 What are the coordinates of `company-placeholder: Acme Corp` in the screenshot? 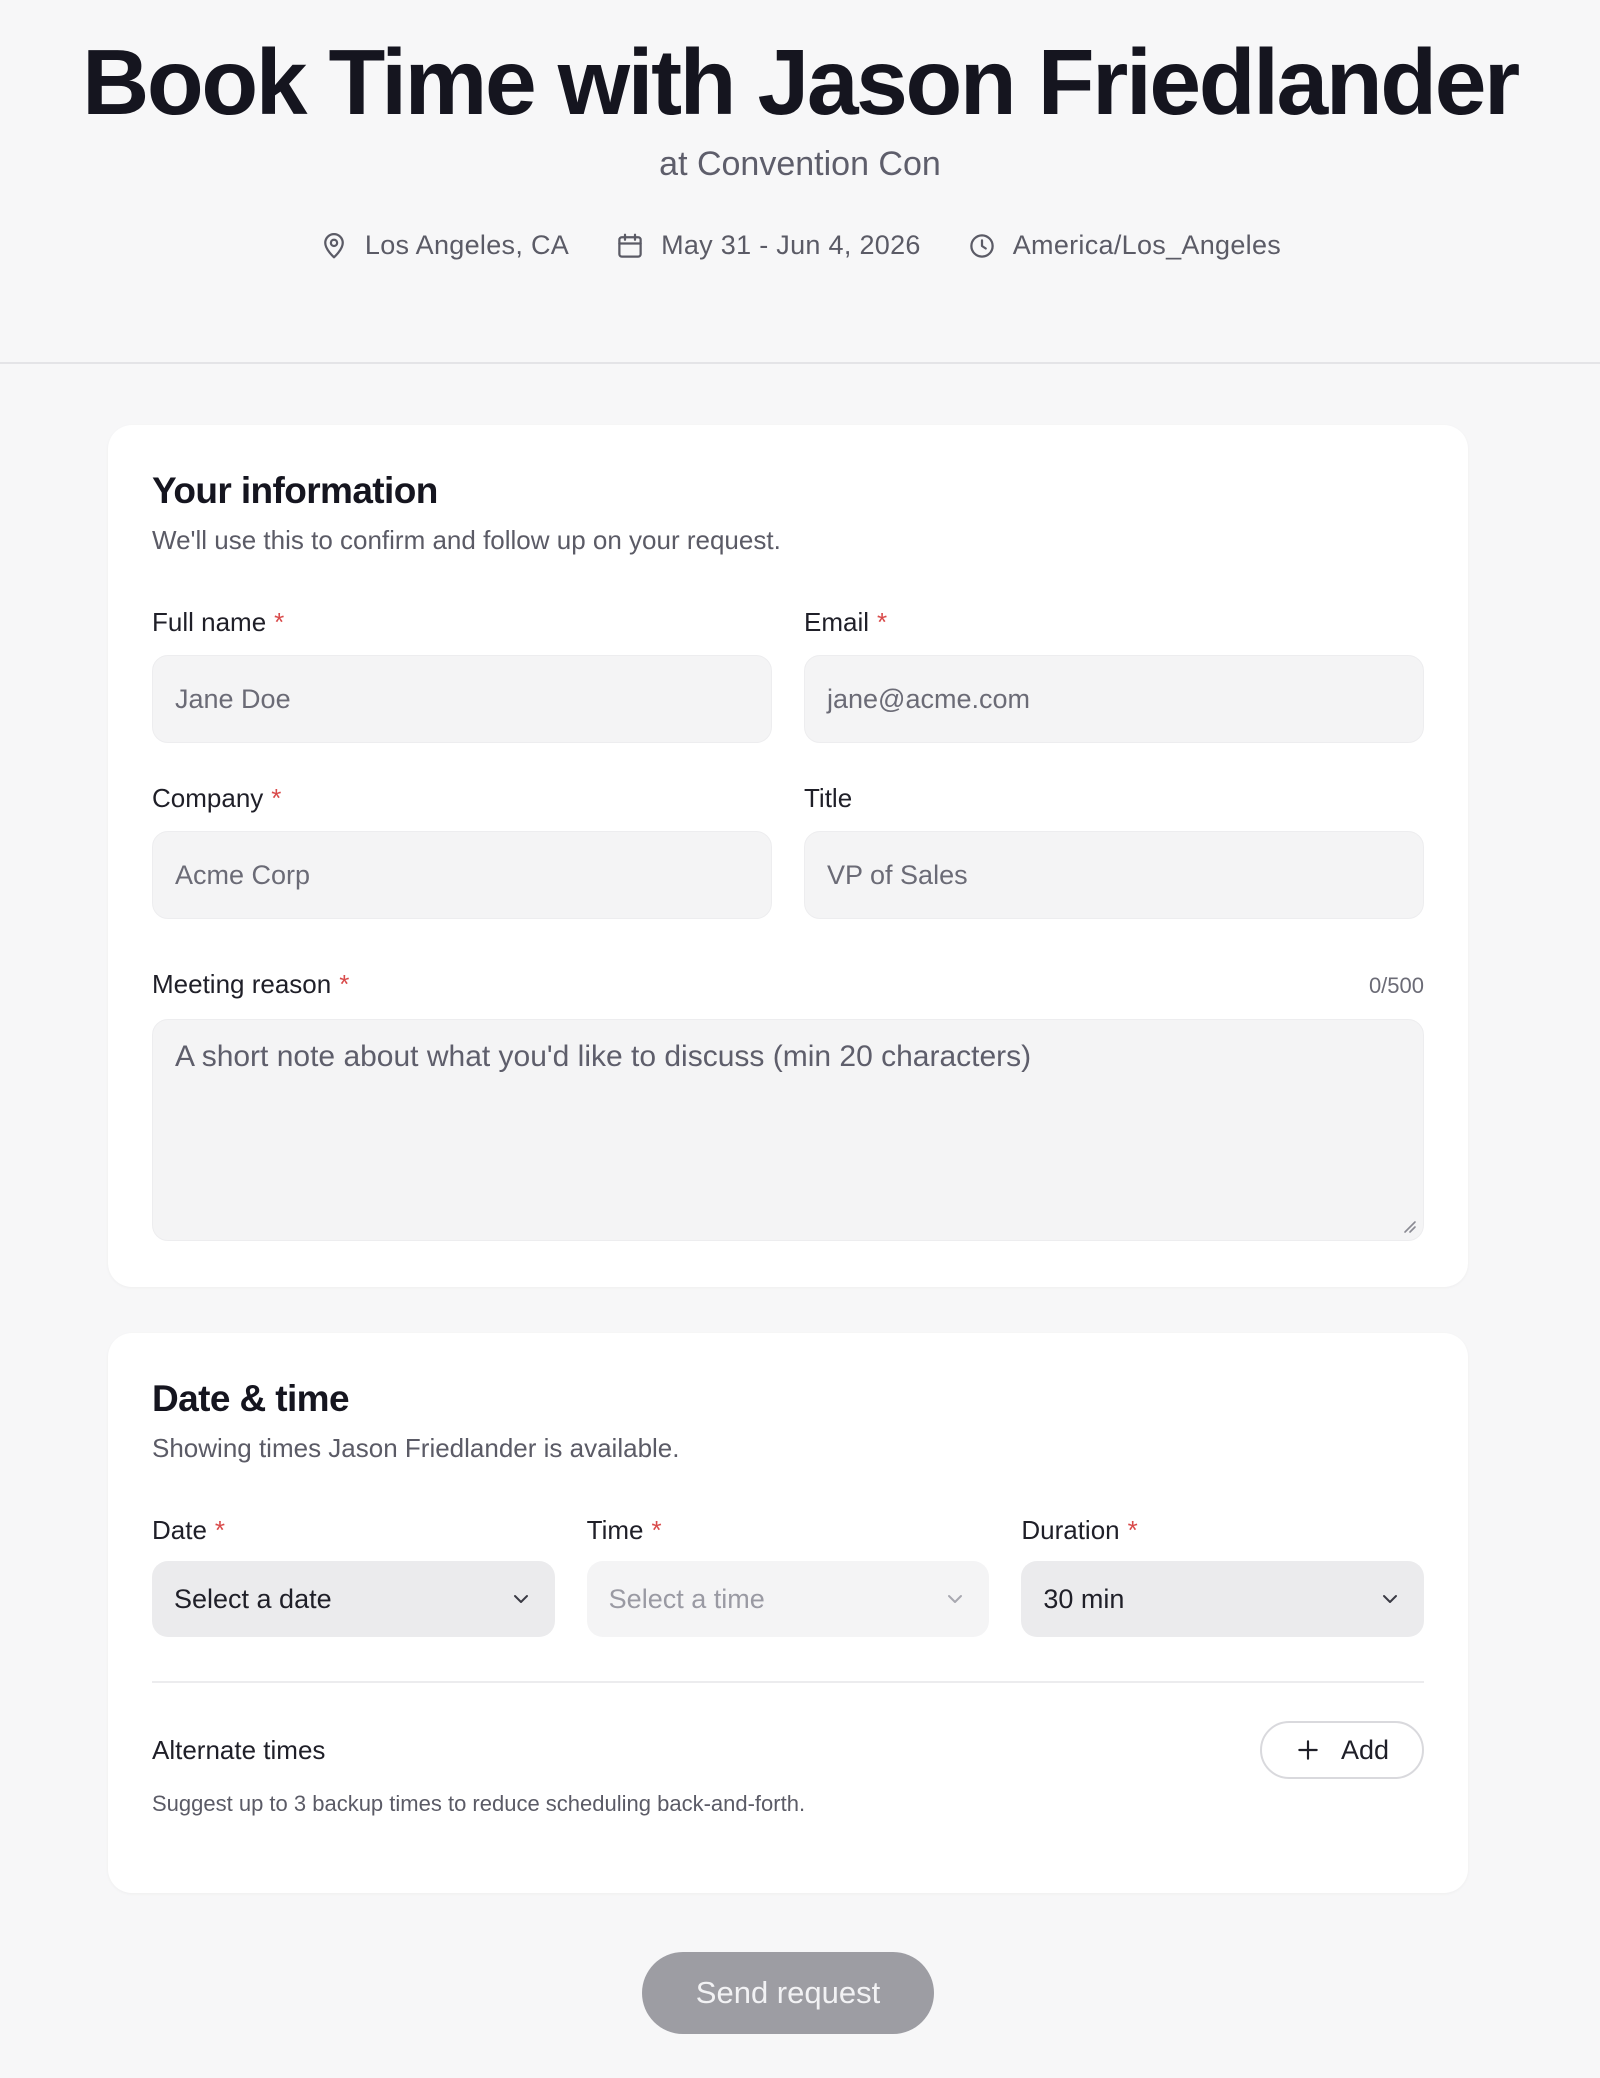 It's located at (243, 874).